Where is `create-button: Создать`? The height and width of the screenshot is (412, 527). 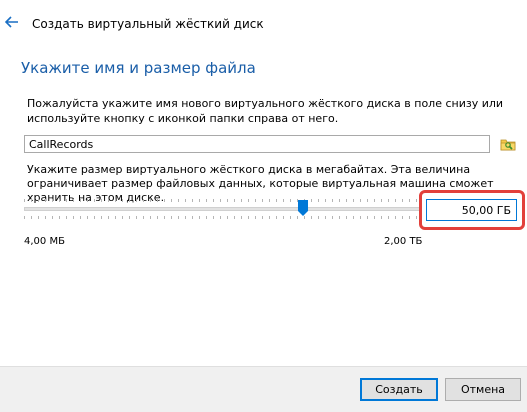
create-button: Создать is located at coordinates (399, 389).